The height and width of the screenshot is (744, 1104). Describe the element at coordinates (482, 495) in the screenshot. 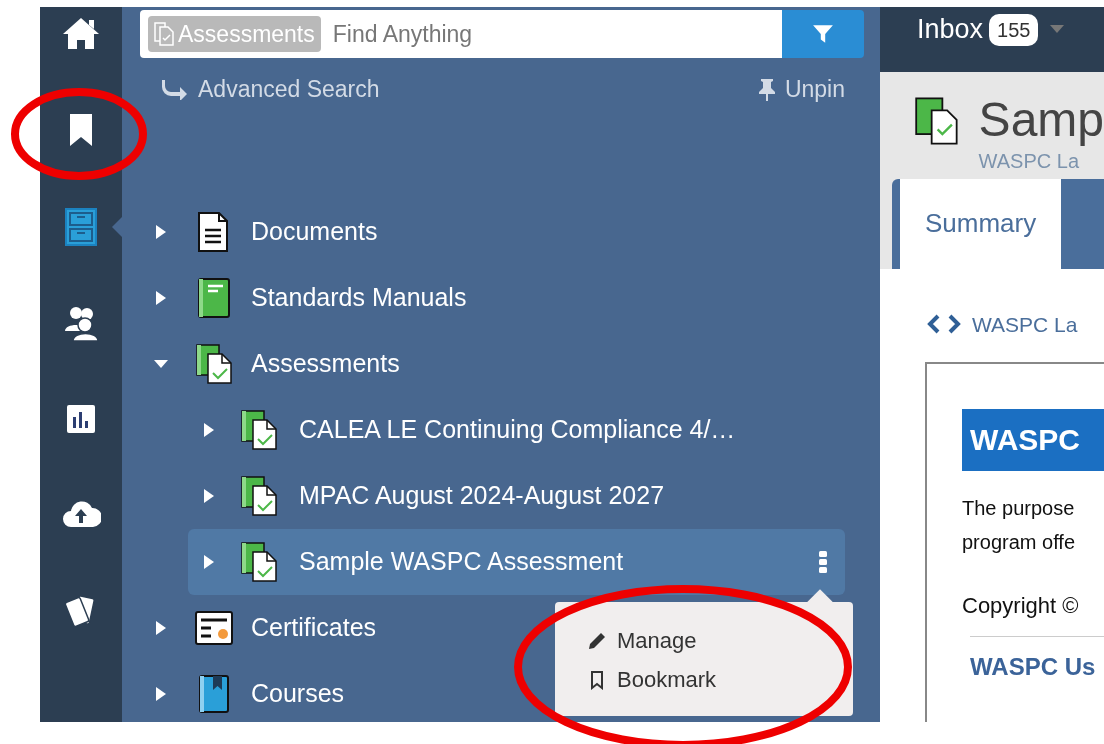

I see `tree-item: MPAC August 2024-August 2027` at that location.